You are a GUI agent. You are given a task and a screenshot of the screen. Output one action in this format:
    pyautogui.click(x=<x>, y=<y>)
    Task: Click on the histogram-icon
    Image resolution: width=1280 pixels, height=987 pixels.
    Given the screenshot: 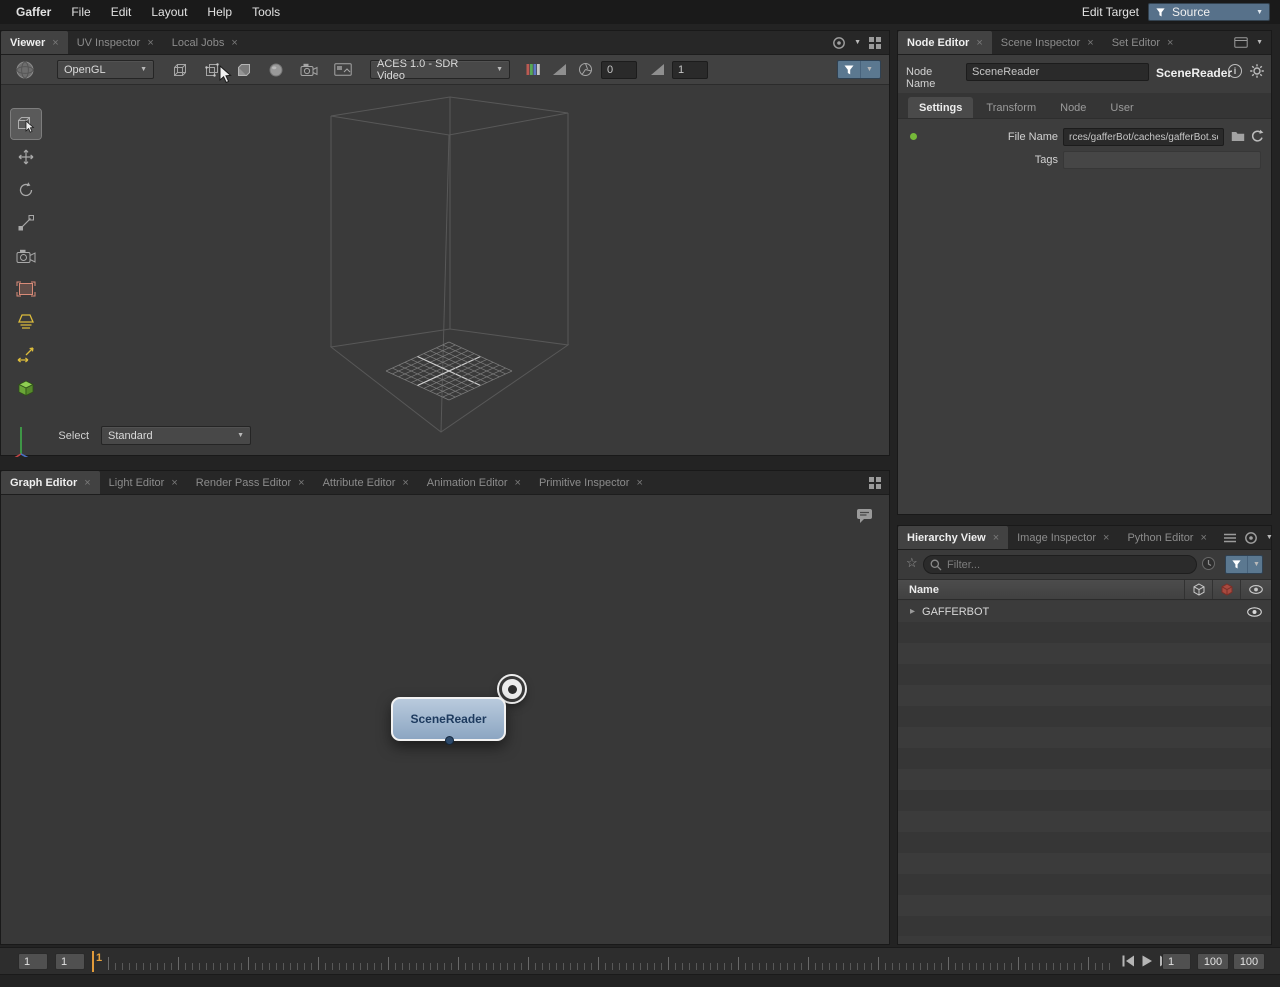 What is the action you would take?
    pyautogui.click(x=559, y=69)
    